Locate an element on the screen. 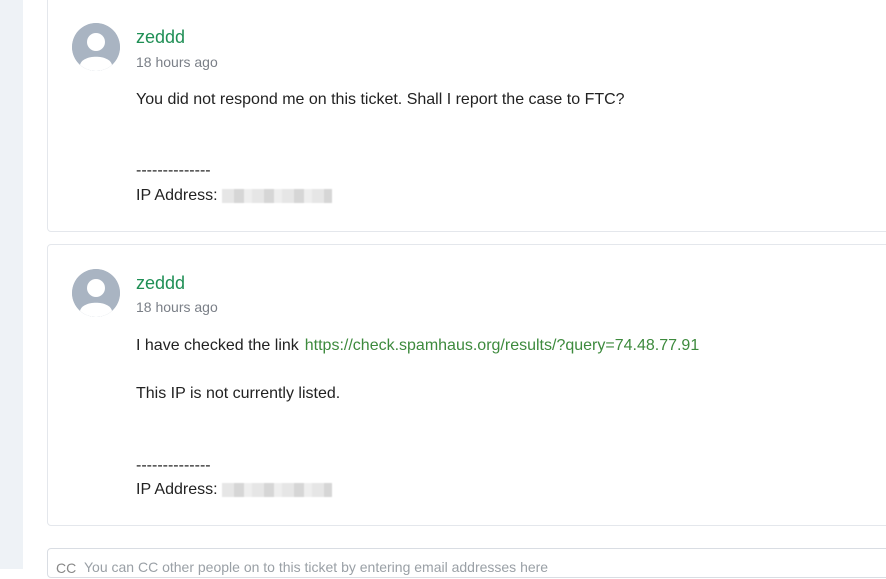  cc-email-input is located at coordinates (474, 567).